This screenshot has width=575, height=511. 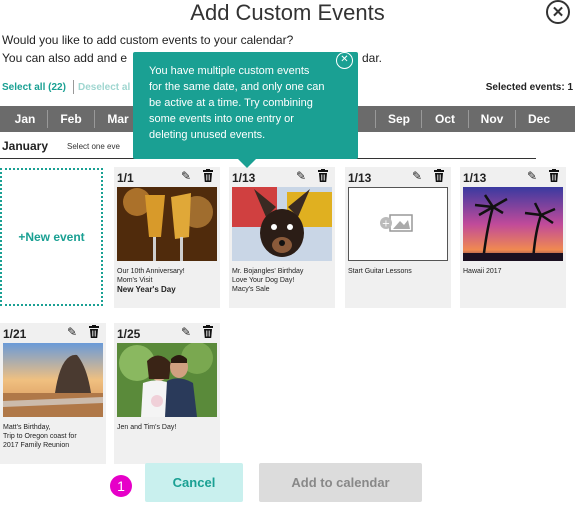 I want to click on month-tab: Sep, so click(x=399, y=119).